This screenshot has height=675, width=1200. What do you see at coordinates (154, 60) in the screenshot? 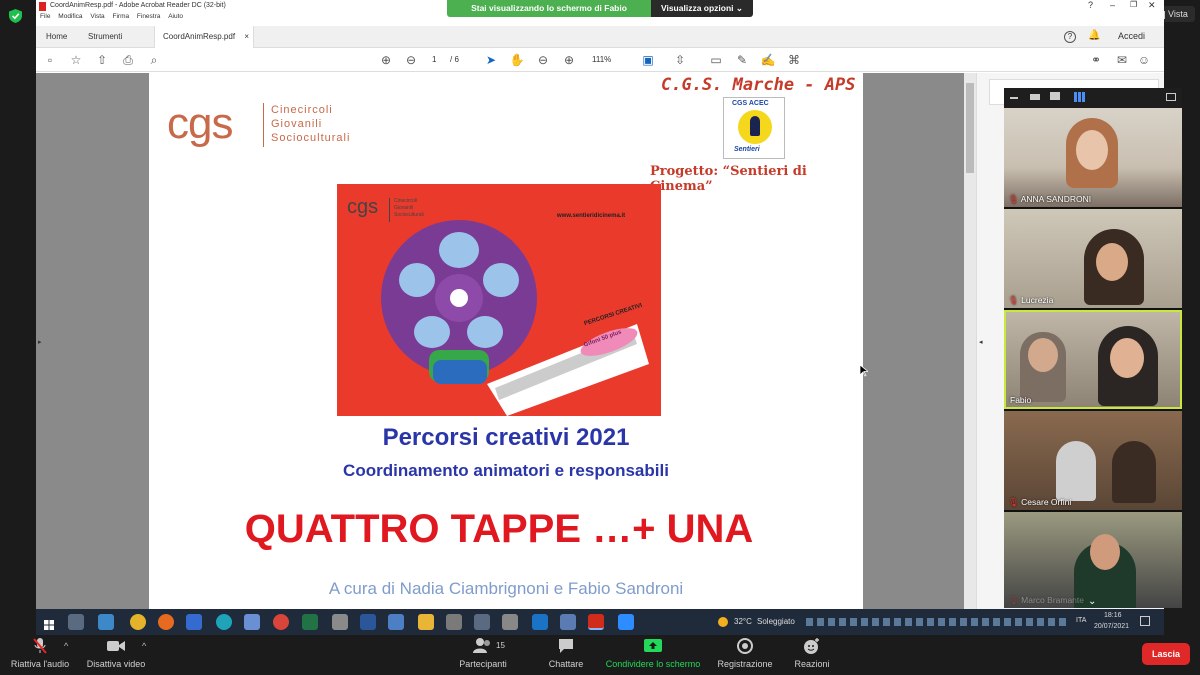
I see `zoom-search-icon: ⌕` at bounding box center [154, 60].